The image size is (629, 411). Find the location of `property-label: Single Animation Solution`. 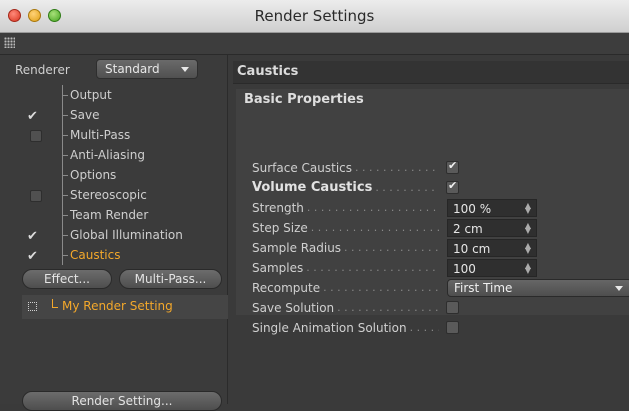

property-label: Single Animation Solution is located at coordinates (329, 328).